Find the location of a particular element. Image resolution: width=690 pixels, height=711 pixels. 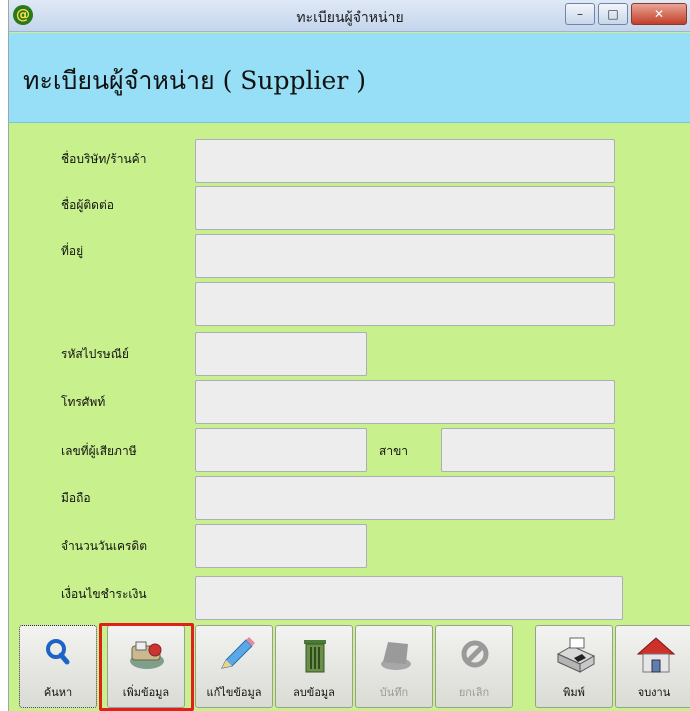

payment-terms-label: เงื่อนไขชำระเงิน is located at coordinates (104, 594).